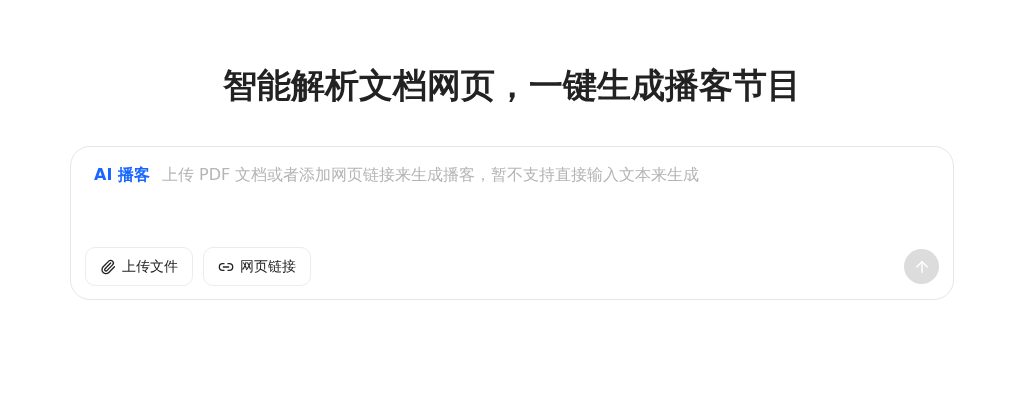 The width and height of the screenshot is (1024, 400). I want to click on prompt-field: 上传 PDF 文档或者添加网页链接来生成播客，暂不支持直接输入文本来生成, so click(550, 175).